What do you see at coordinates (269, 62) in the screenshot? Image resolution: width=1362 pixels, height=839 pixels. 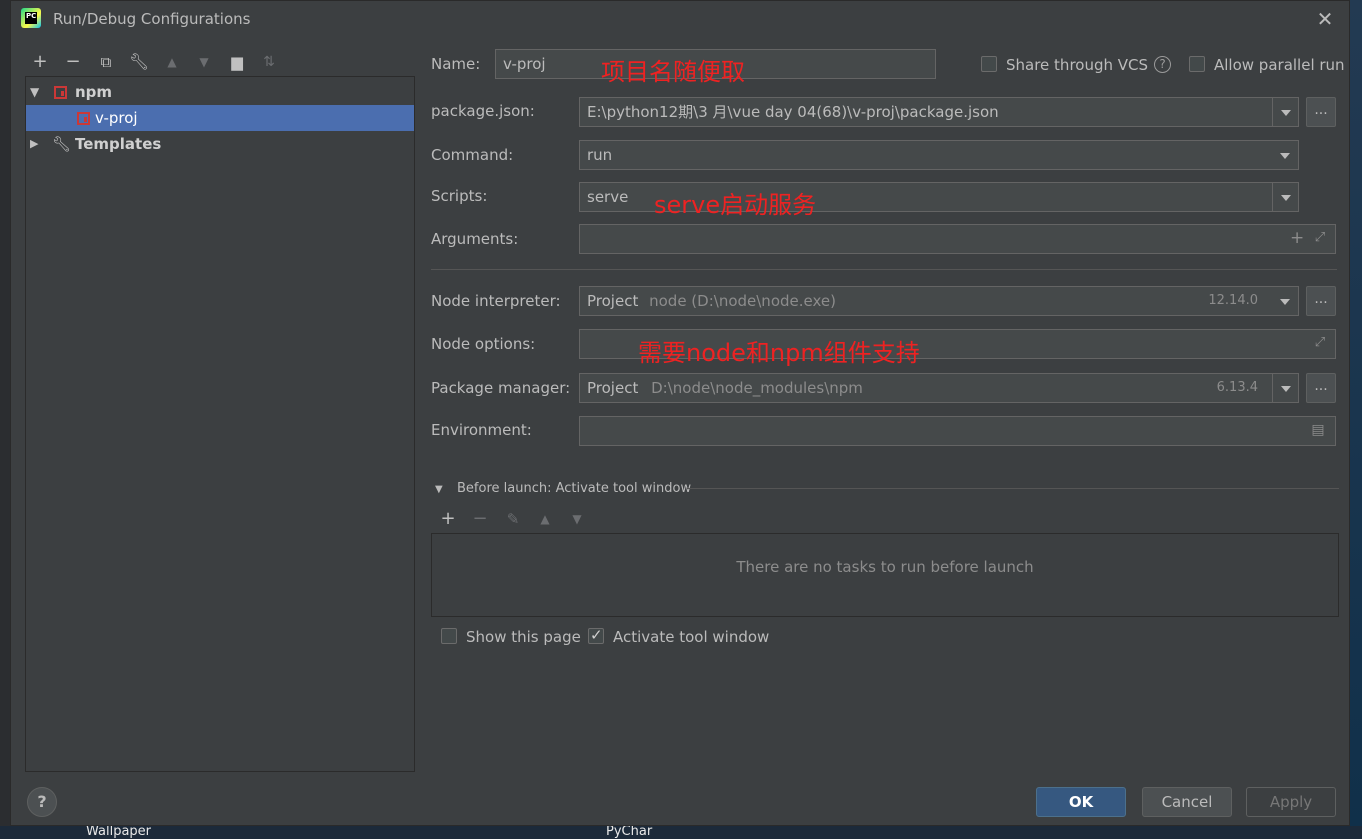 I see `sort-icon: ⇅` at bounding box center [269, 62].